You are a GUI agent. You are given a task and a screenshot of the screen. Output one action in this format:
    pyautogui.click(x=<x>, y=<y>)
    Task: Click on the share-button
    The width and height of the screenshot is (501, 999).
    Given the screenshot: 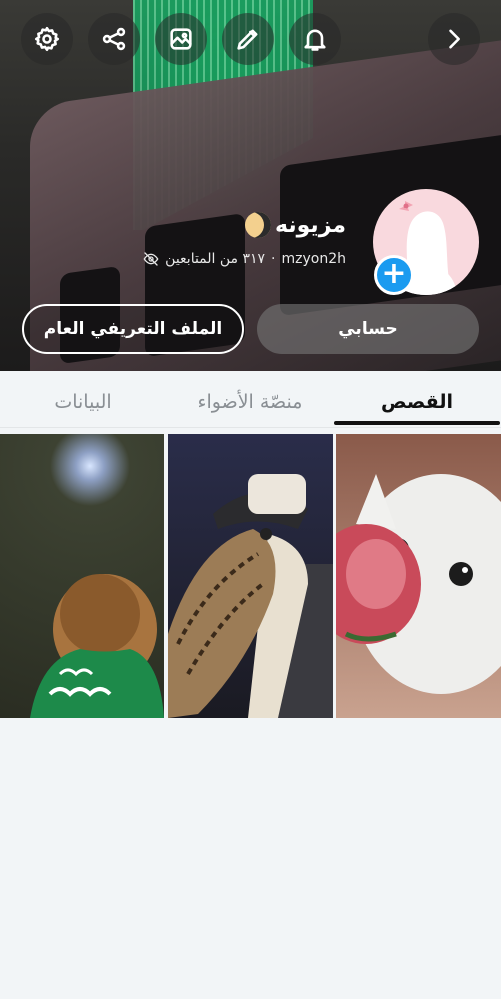 What is the action you would take?
    pyautogui.click(x=114, y=39)
    